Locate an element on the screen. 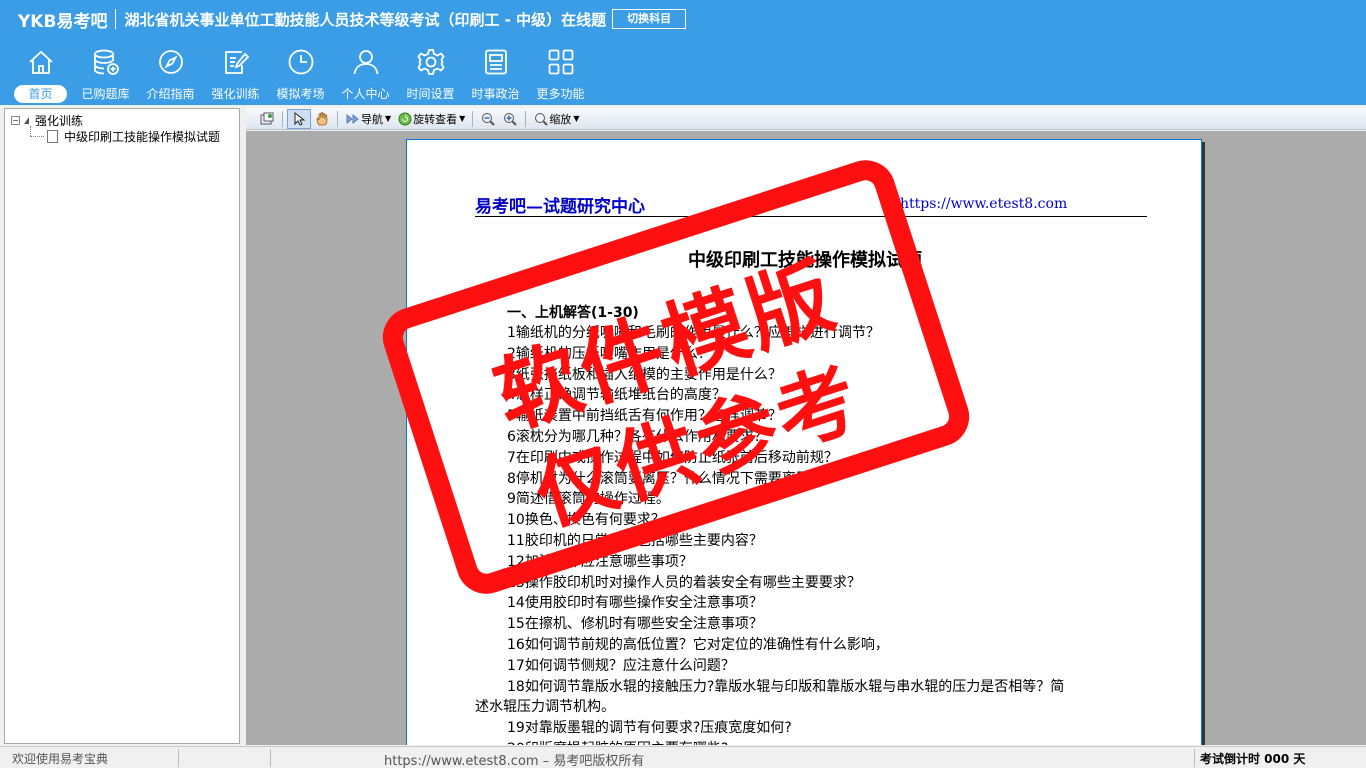 The image size is (1366, 768). nav-label: 模拟考场 is located at coordinates (300, 94).